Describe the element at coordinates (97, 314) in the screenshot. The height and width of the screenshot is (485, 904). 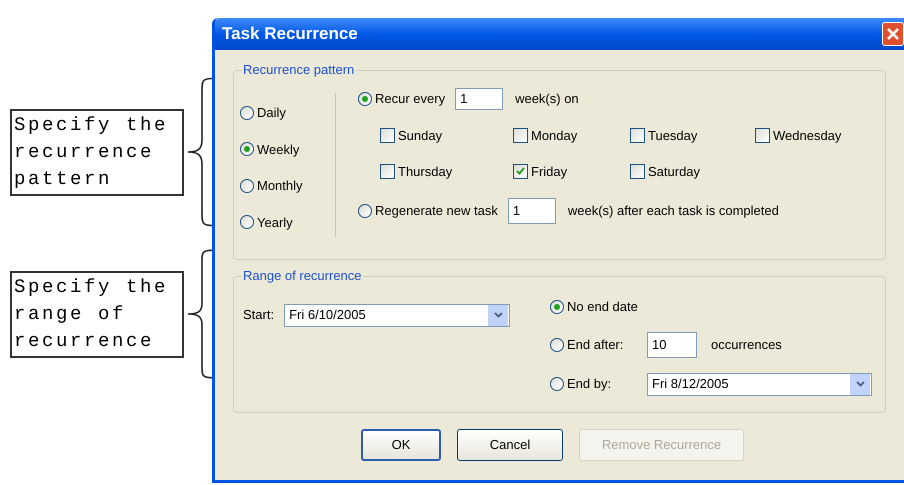
I see `annotation-callout: Specify the range of recurrence` at that location.